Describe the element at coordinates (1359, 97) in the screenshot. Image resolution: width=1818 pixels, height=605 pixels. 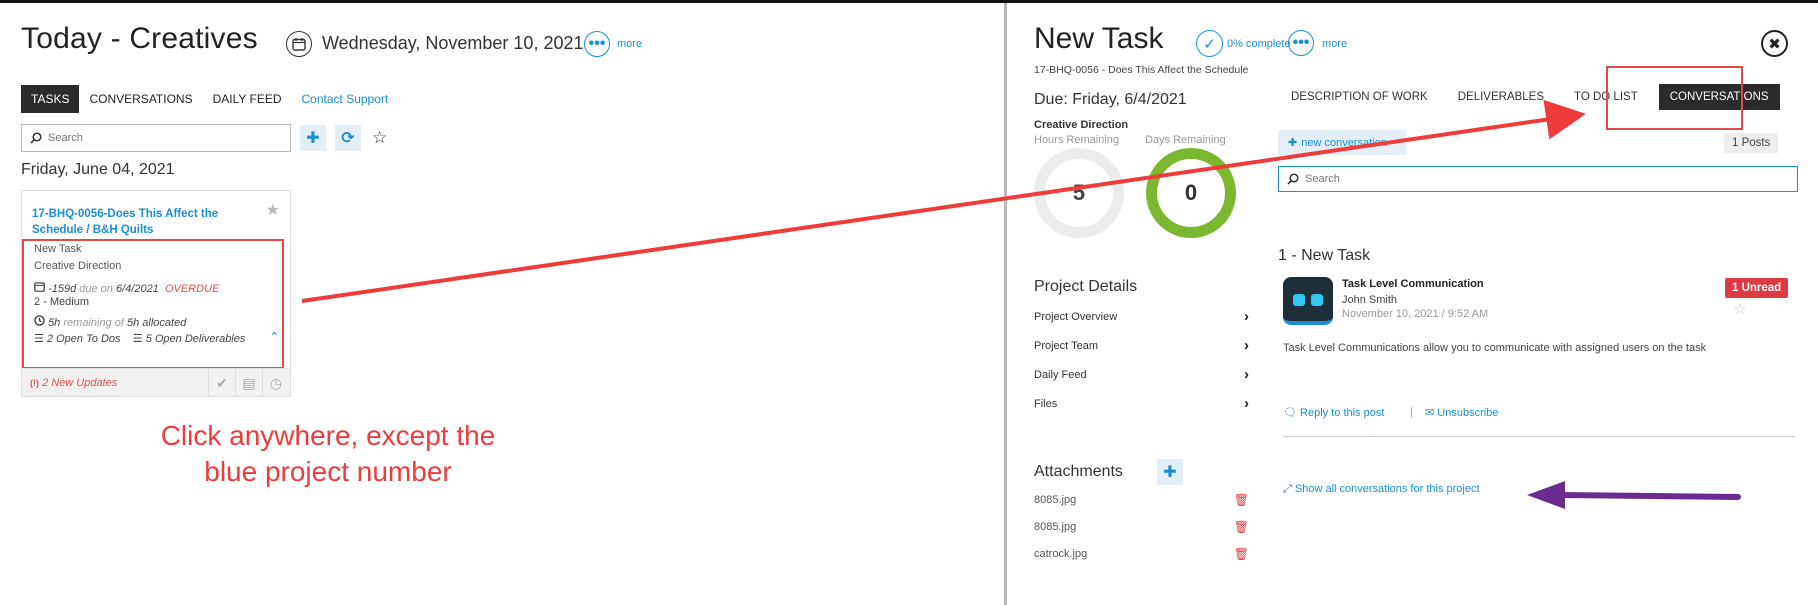
I see `tab-description-of-work: DESCRIPTION OF WORK` at that location.